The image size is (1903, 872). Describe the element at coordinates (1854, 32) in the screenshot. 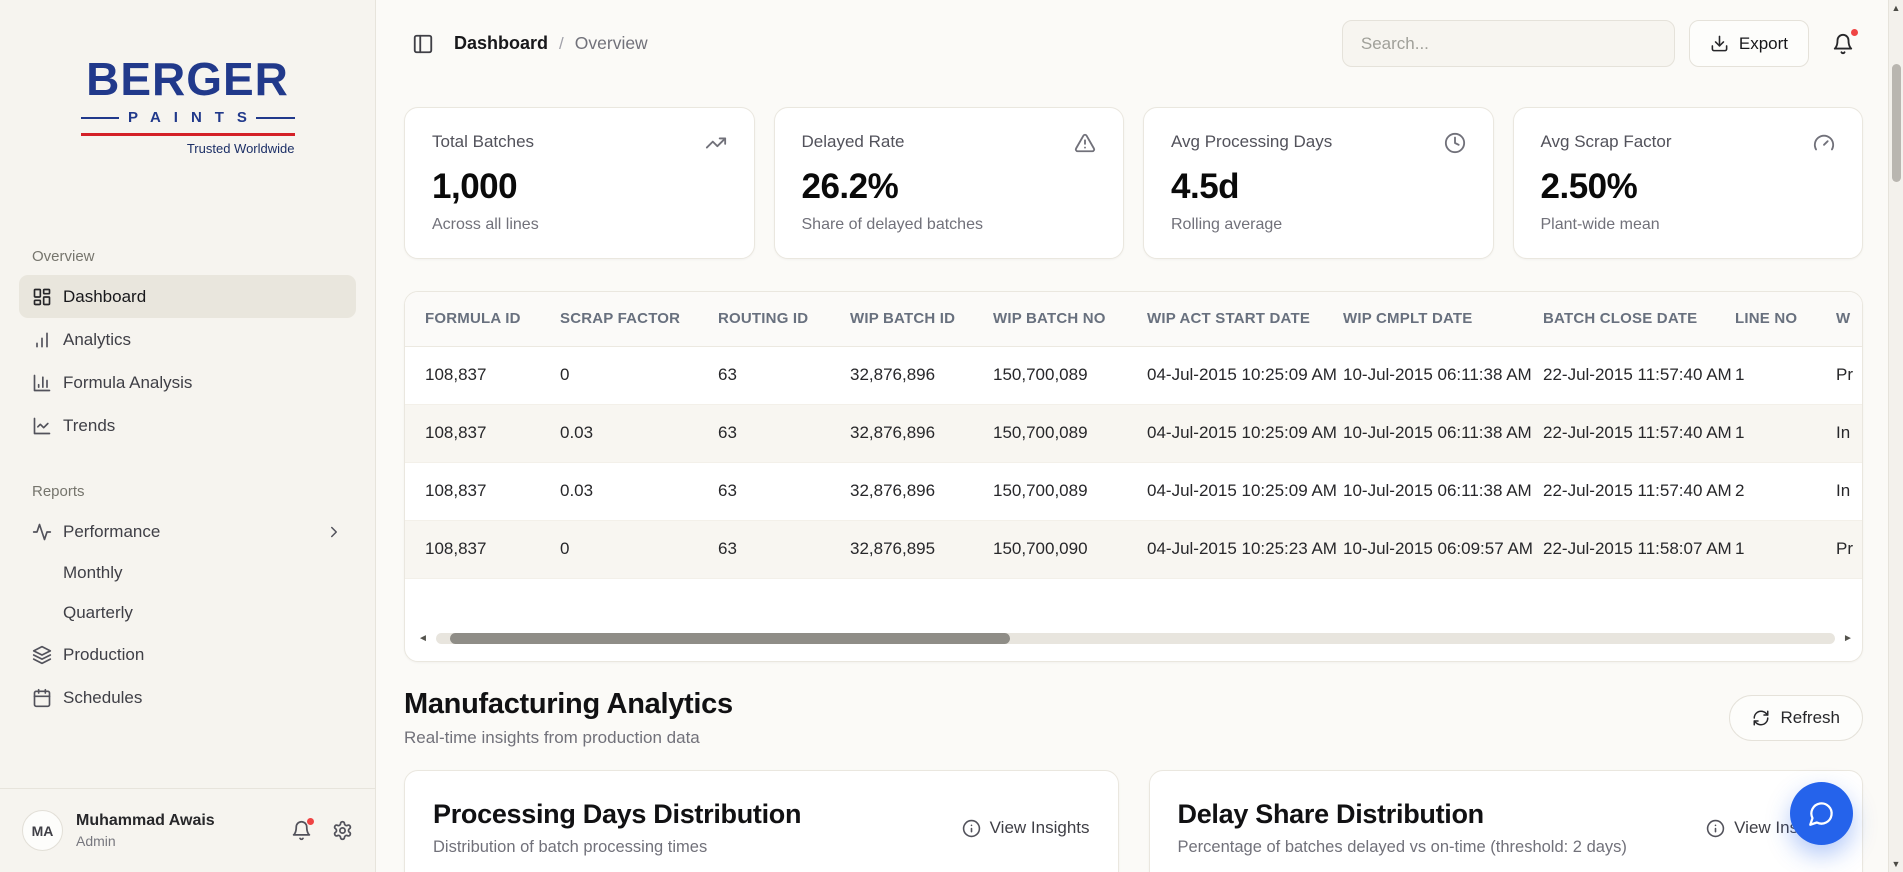

I see `notification-dot` at that location.